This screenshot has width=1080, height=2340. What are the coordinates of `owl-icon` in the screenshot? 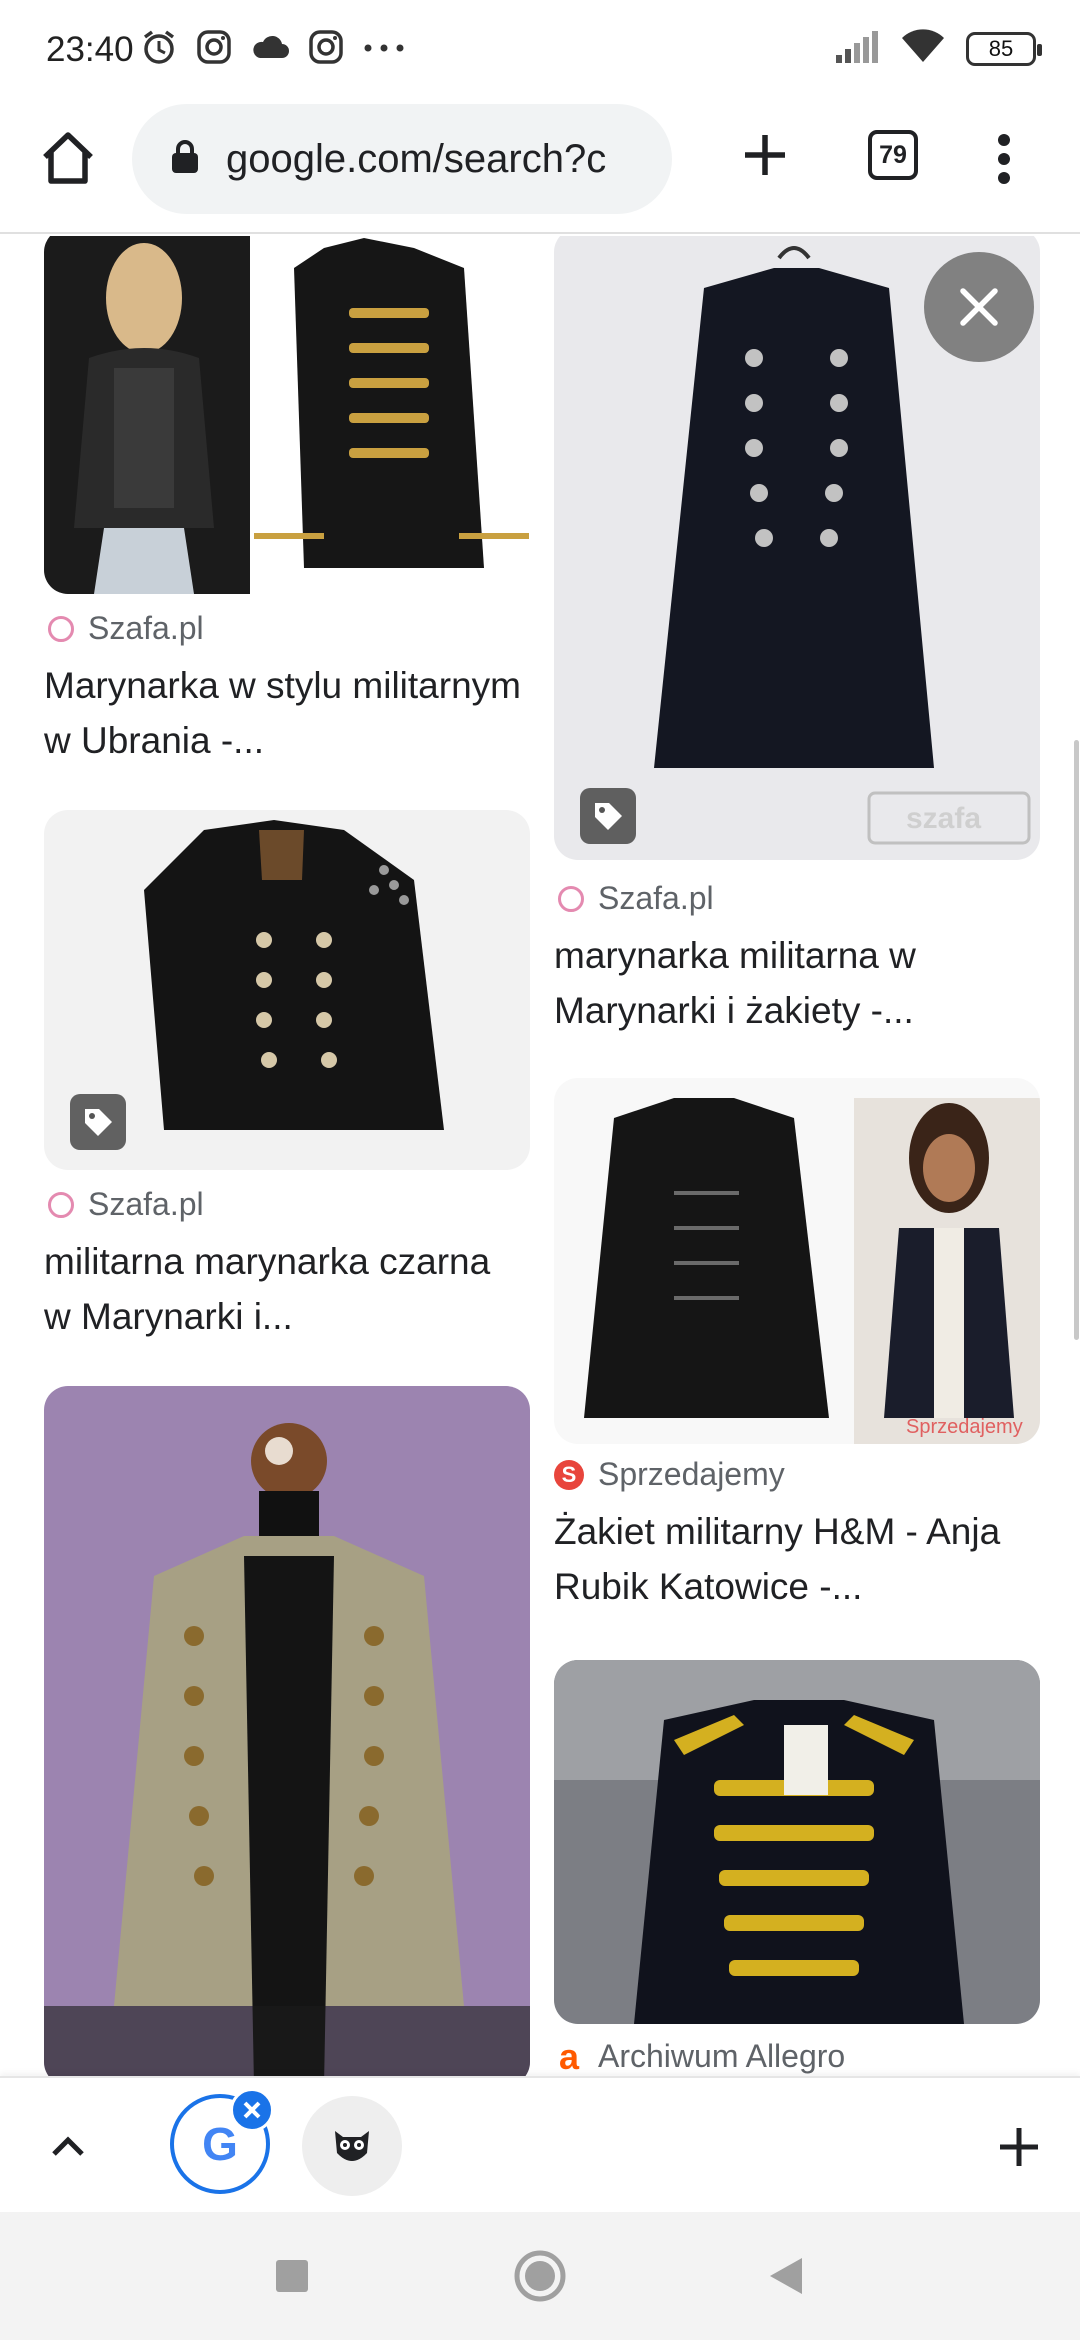 It's located at (352, 2146).